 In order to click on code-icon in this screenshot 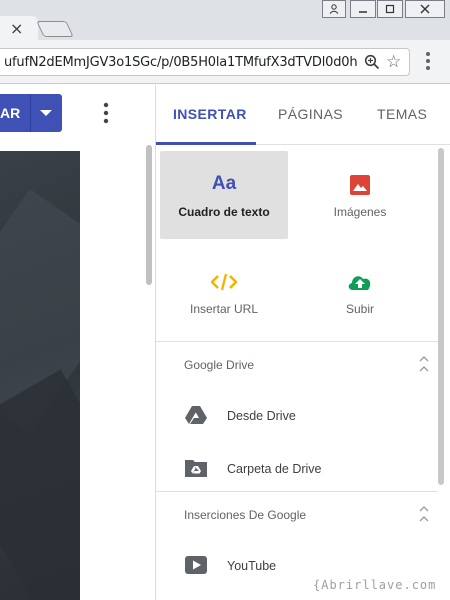, I will do `click(224, 282)`.